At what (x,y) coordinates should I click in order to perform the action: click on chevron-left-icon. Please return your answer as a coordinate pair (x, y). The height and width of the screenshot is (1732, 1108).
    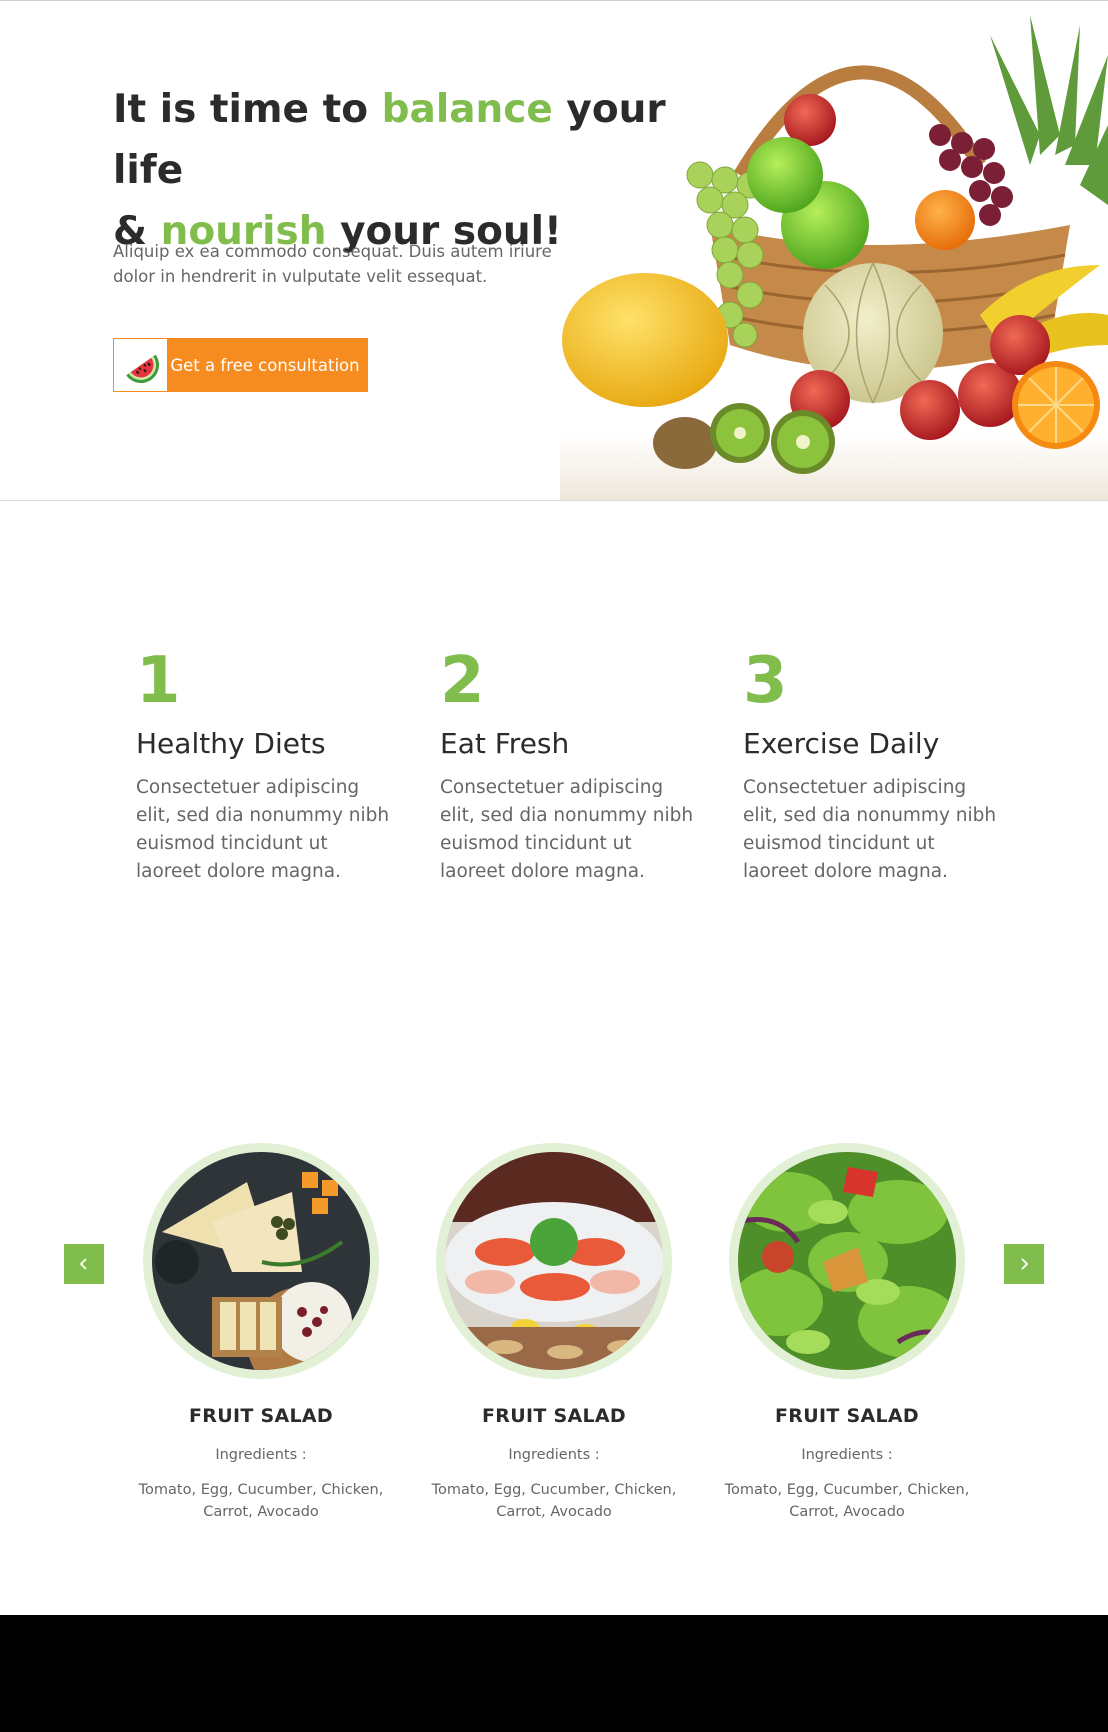
    Looking at the image, I should click on (83, 1264).